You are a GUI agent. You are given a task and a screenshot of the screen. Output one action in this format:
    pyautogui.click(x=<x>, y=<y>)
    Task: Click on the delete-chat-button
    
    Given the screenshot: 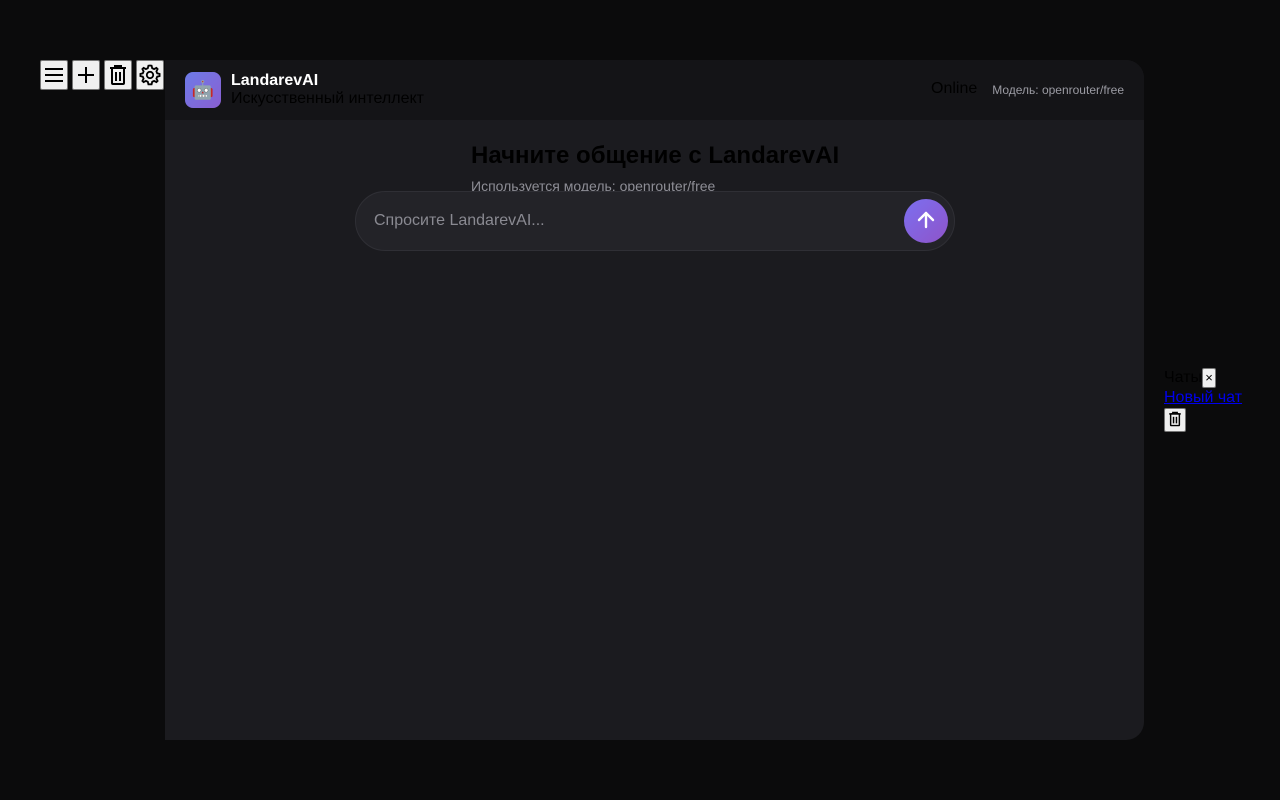 What is the action you would take?
    pyautogui.click(x=118, y=75)
    